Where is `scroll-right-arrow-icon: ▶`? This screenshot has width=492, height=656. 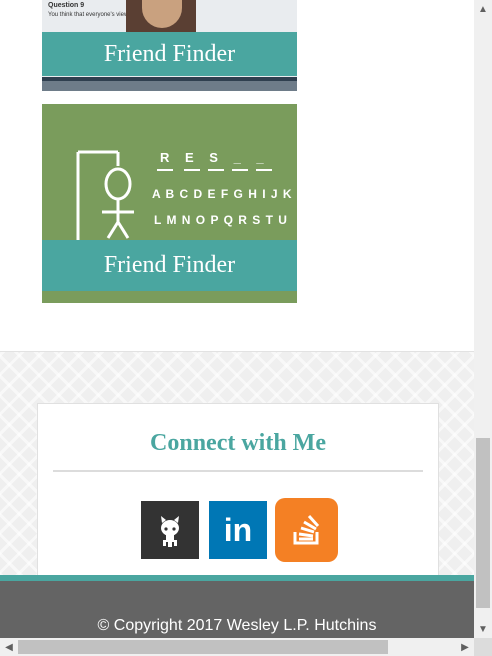 scroll-right-arrow-icon: ▶ is located at coordinates (465, 647).